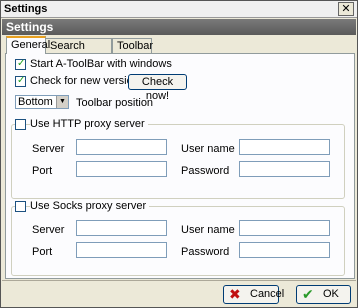 The width and height of the screenshot is (358, 308). I want to click on check-new-version-label: Check for new version, so click(84, 81).